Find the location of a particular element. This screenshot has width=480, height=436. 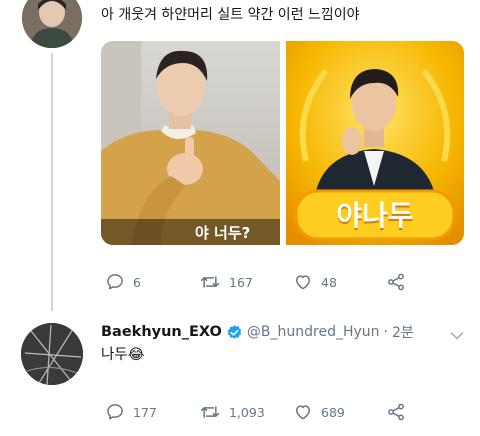

reply-count: 177 is located at coordinates (145, 412).